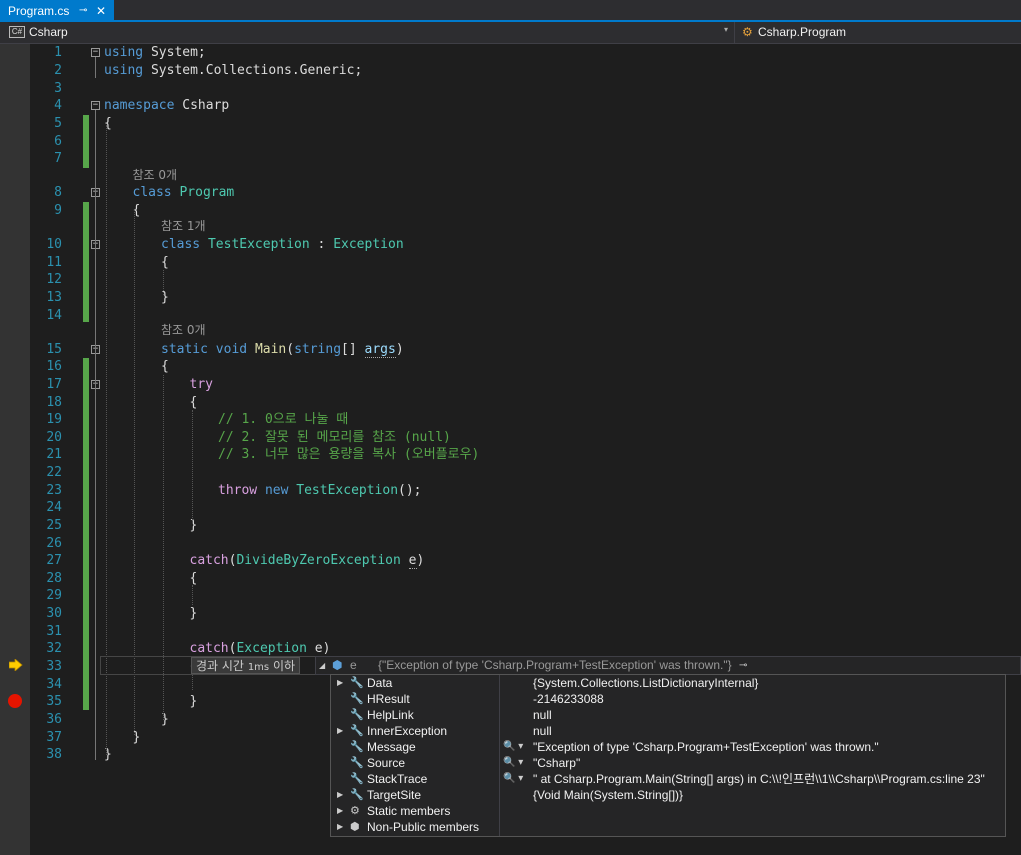 Image resolution: width=1021 pixels, height=855 pixels. What do you see at coordinates (183, 226) in the screenshot?
I see `codelens-references: 참조 1개` at bounding box center [183, 226].